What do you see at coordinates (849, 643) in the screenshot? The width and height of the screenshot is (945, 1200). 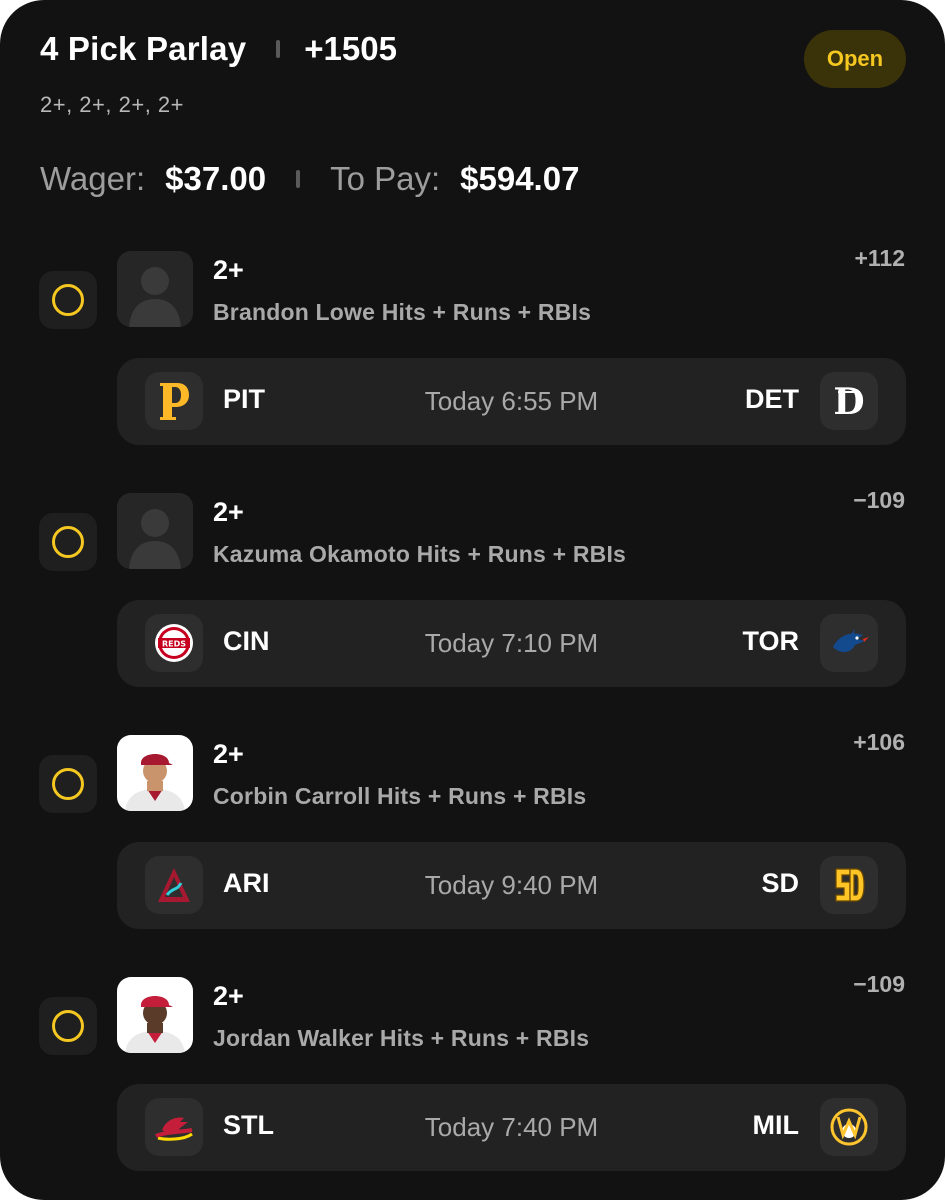 I see `blue-jays-logo-icon` at bounding box center [849, 643].